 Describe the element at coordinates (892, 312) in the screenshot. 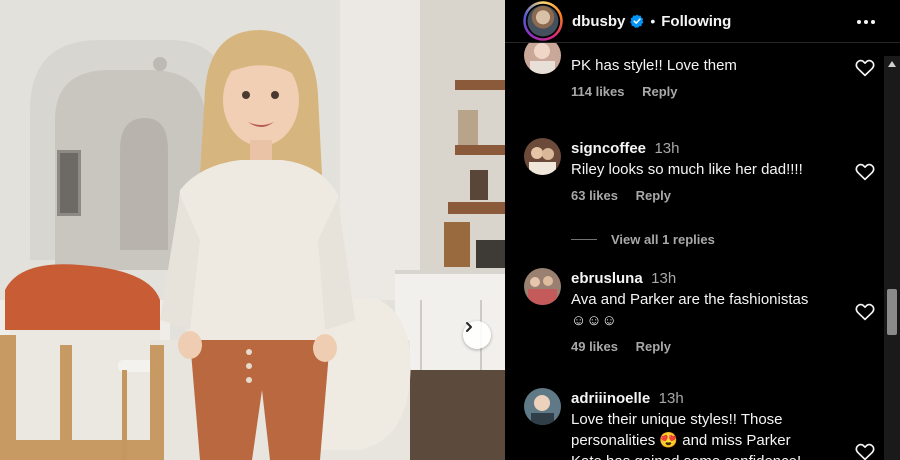

I see `scrollbar-thumb` at that location.